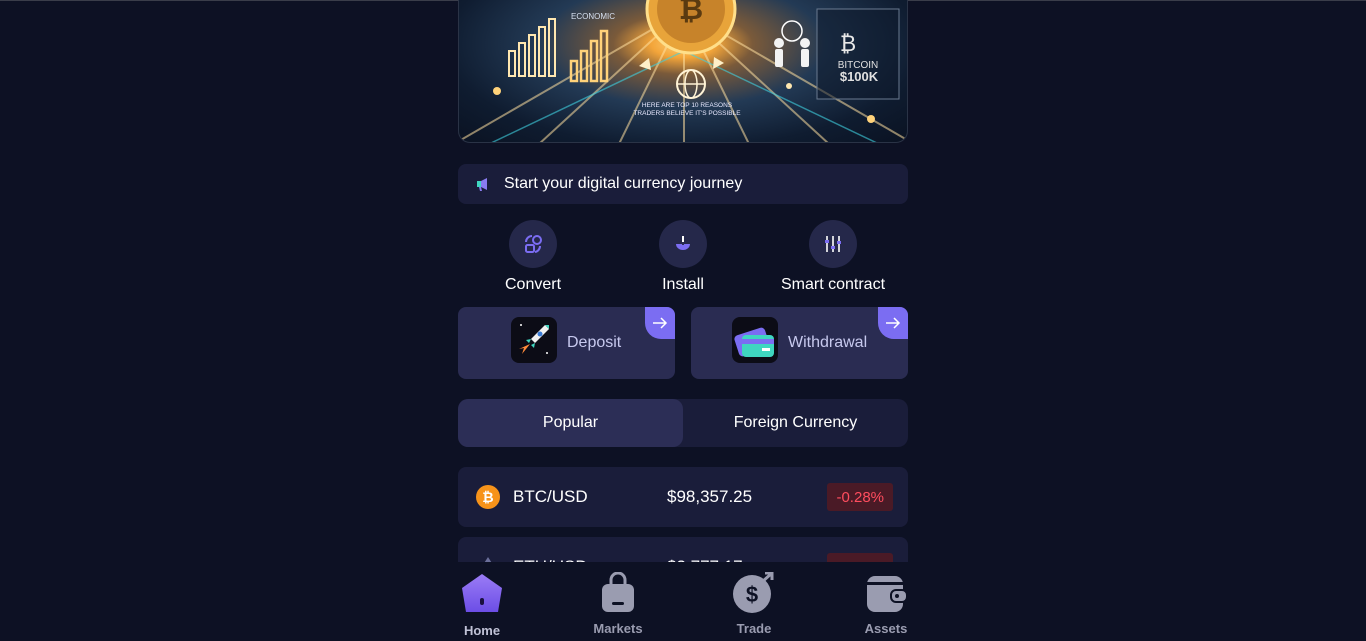 The image size is (1366, 641). I want to click on withdrawal-arrow-icon, so click(893, 323).